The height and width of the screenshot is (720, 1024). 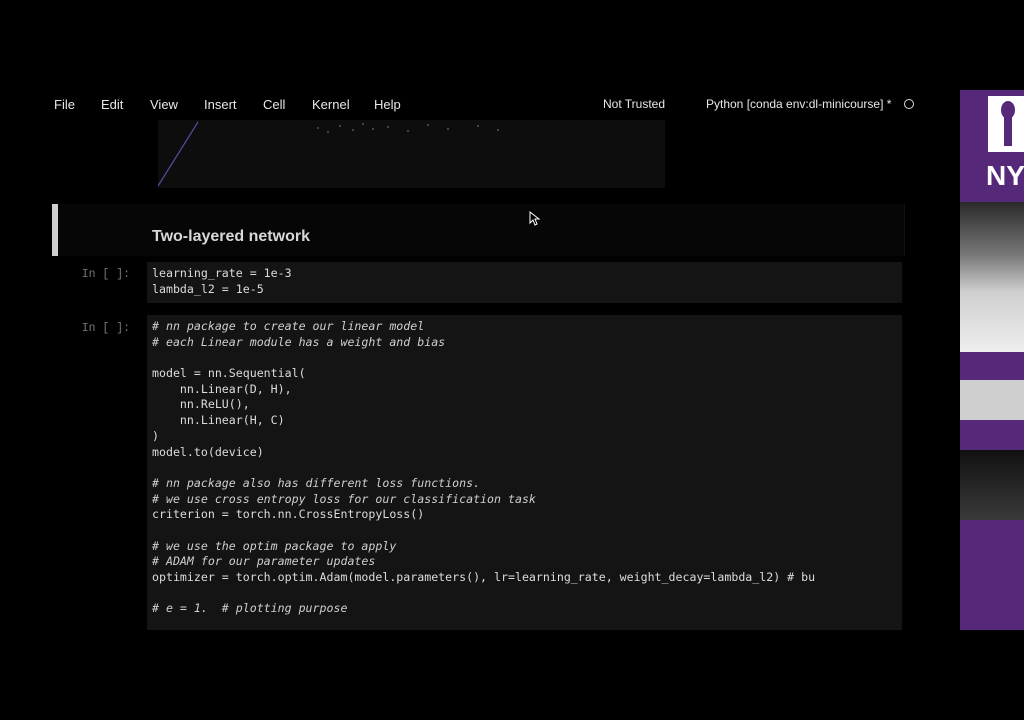 What do you see at coordinates (274, 104) in the screenshot?
I see `menu-cell: Cell` at bounding box center [274, 104].